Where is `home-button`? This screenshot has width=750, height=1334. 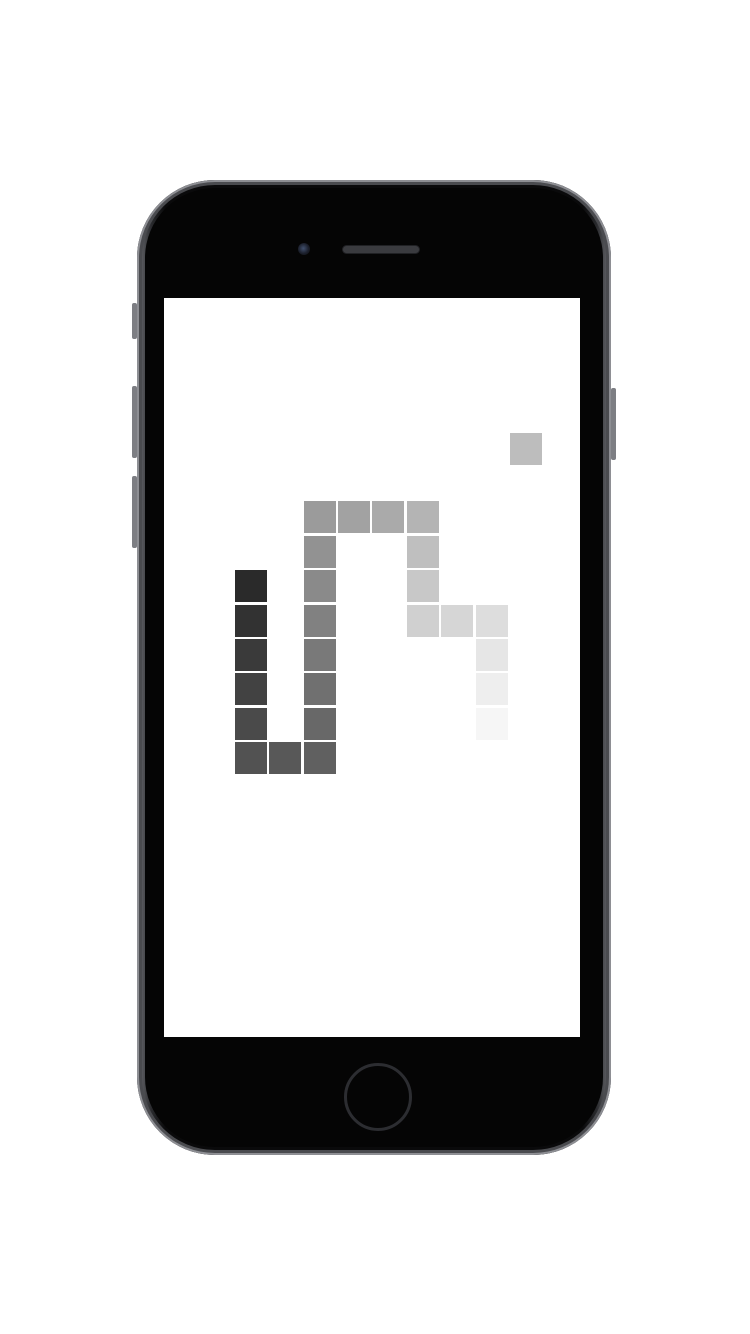
home-button is located at coordinates (378, 1097).